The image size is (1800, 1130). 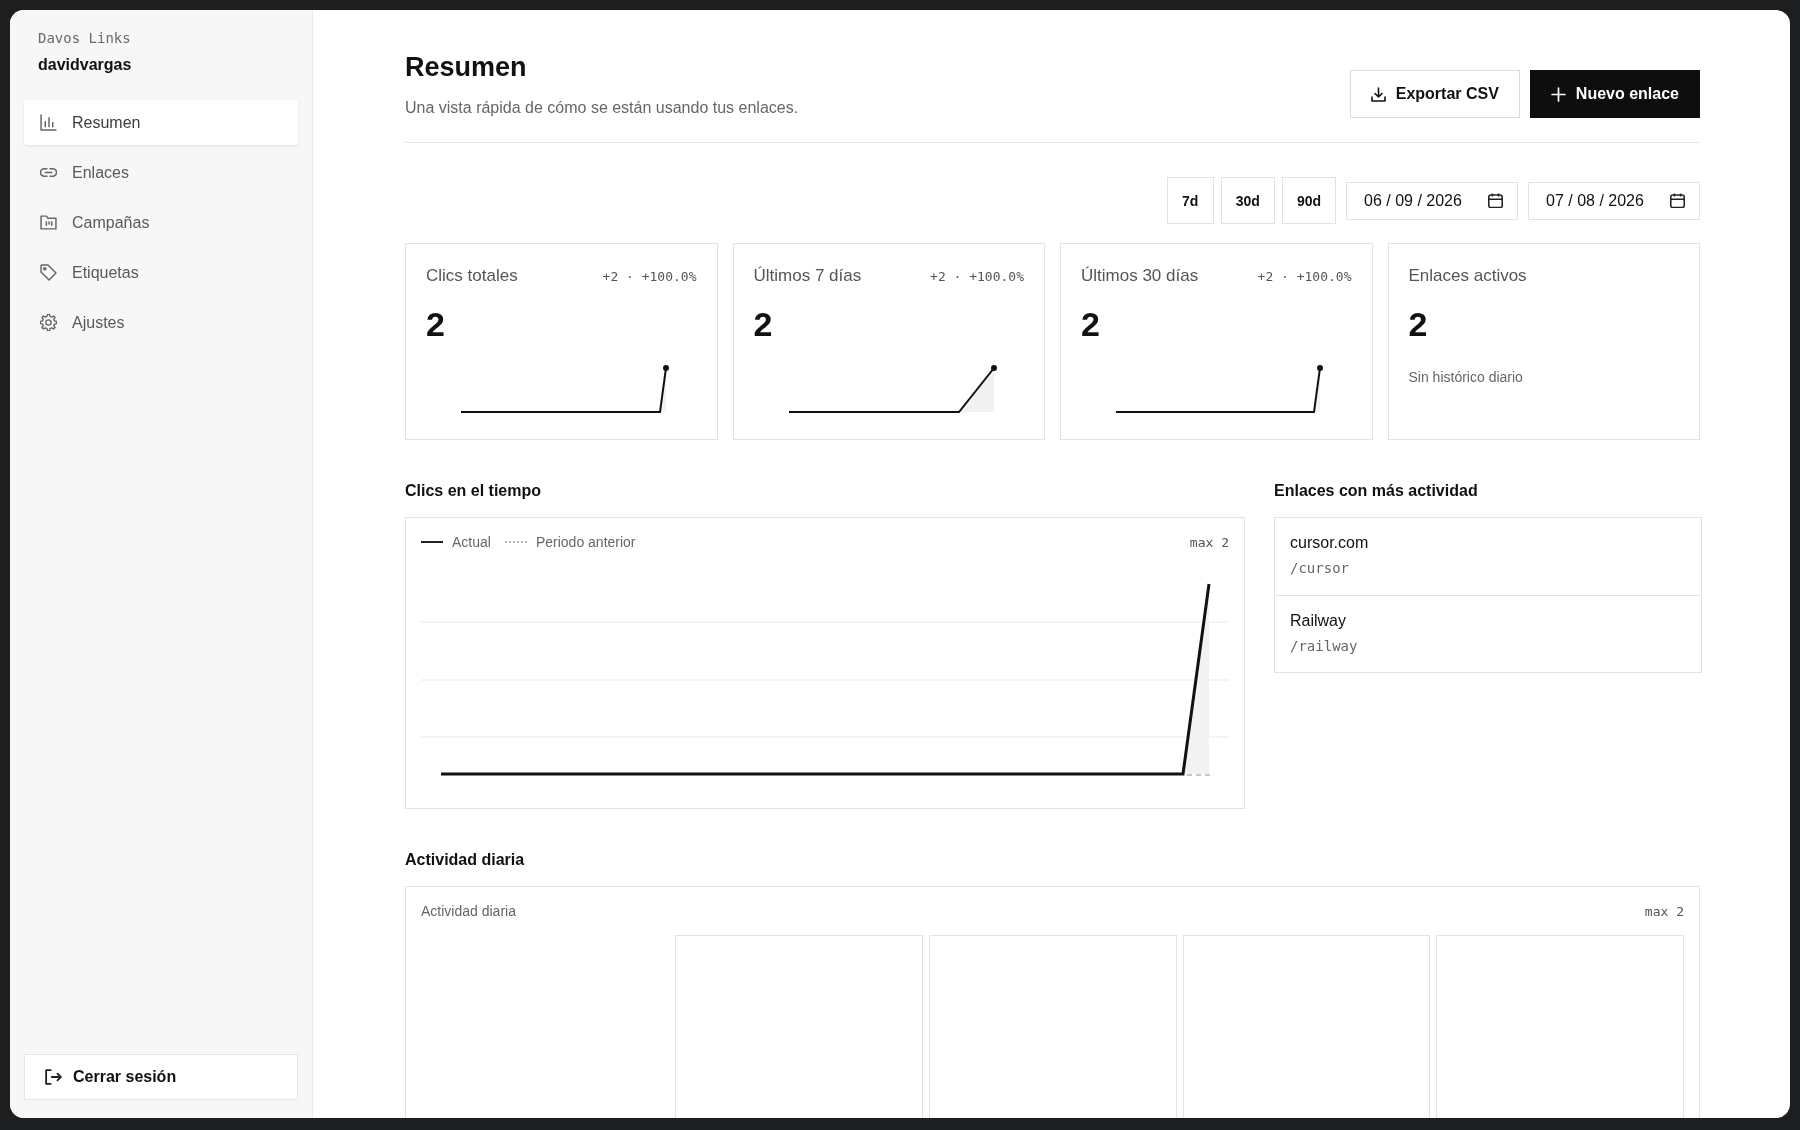 I want to click on page-subtitle: Una vista rápida de cómo se están usando tus enlaces., so click(x=602, y=108).